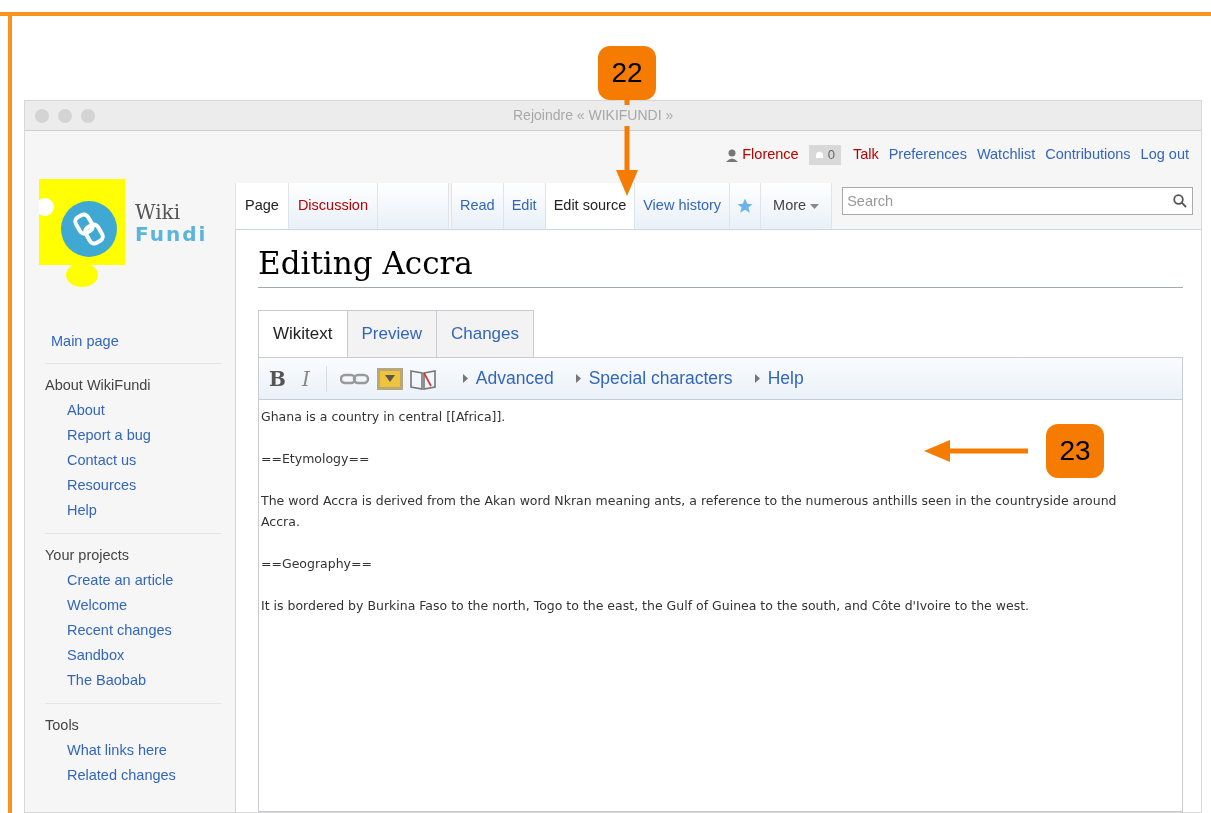 This screenshot has height=813, width=1211. I want to click on view-tab: View history, so click(682, 206).